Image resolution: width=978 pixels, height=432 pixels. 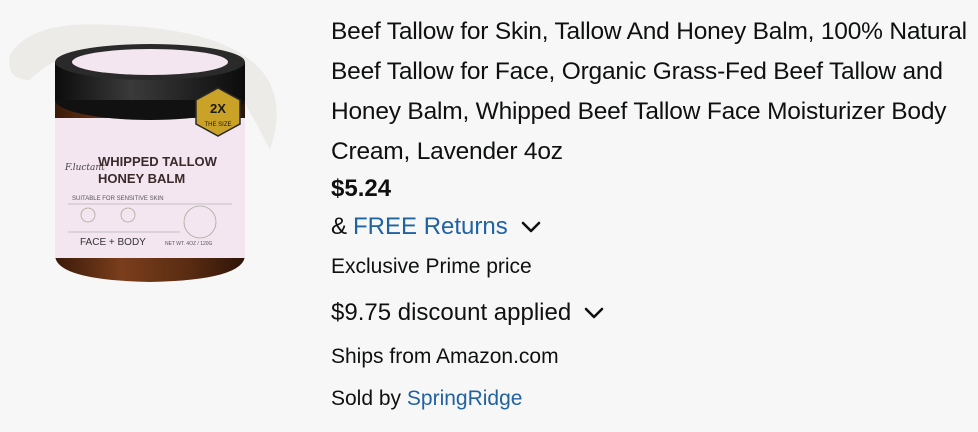 I want to click on jar-label-bottom-right: NET WT. 4OZ / 120G, so click(x=189, y=244).